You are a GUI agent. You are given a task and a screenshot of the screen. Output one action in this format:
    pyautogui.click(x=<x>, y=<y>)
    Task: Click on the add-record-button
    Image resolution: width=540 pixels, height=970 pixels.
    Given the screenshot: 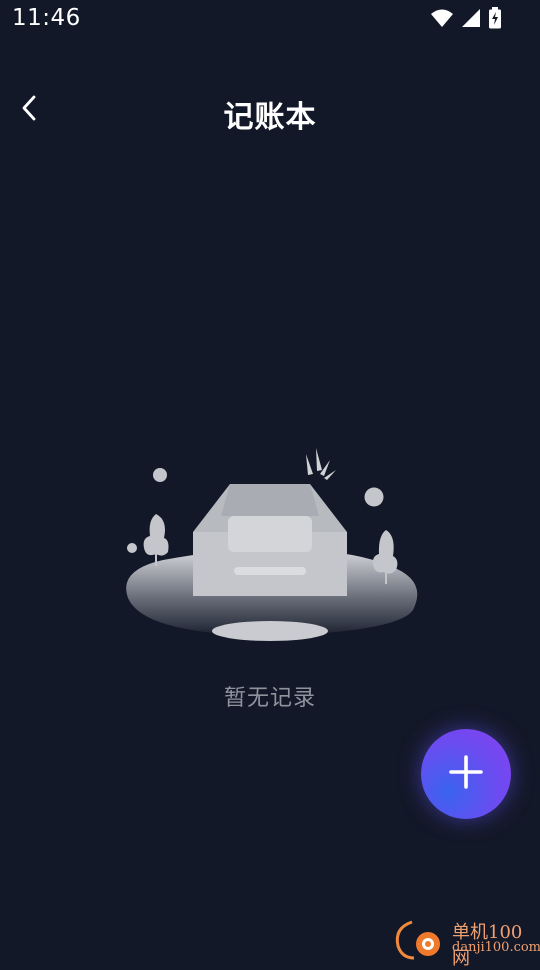 What is the action you would take?
    pyautogui.click(x=466, y=774)
    